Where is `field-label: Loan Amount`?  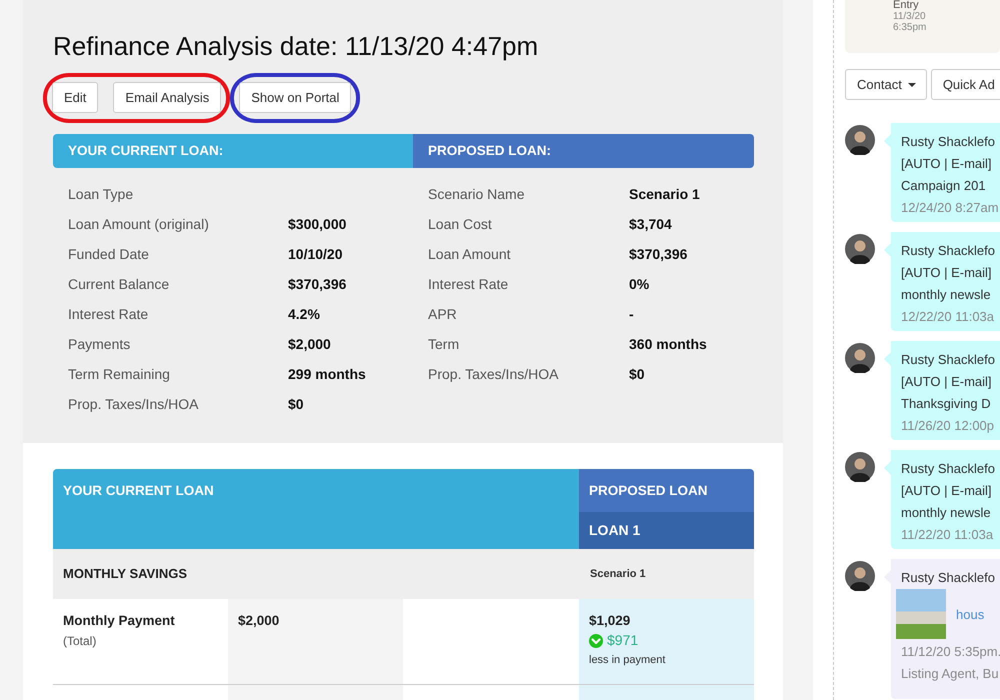 field-label: Loan Amount is located at coordinates (469, 254).